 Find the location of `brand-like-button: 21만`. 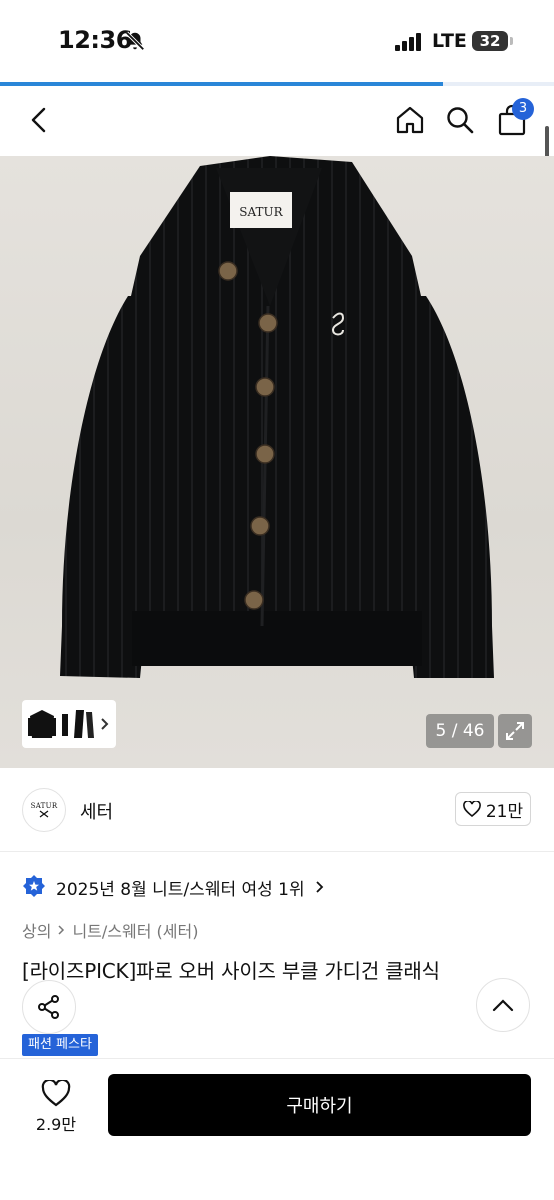

brand-like-button: 21만 is located at coordinates (493, 809).